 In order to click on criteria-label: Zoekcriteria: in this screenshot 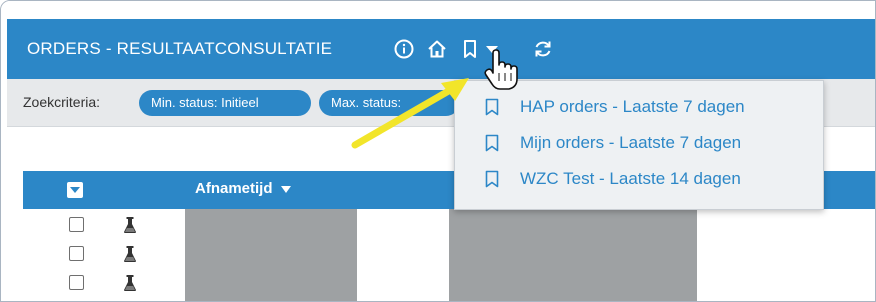, I will do `click(62, 102)`.